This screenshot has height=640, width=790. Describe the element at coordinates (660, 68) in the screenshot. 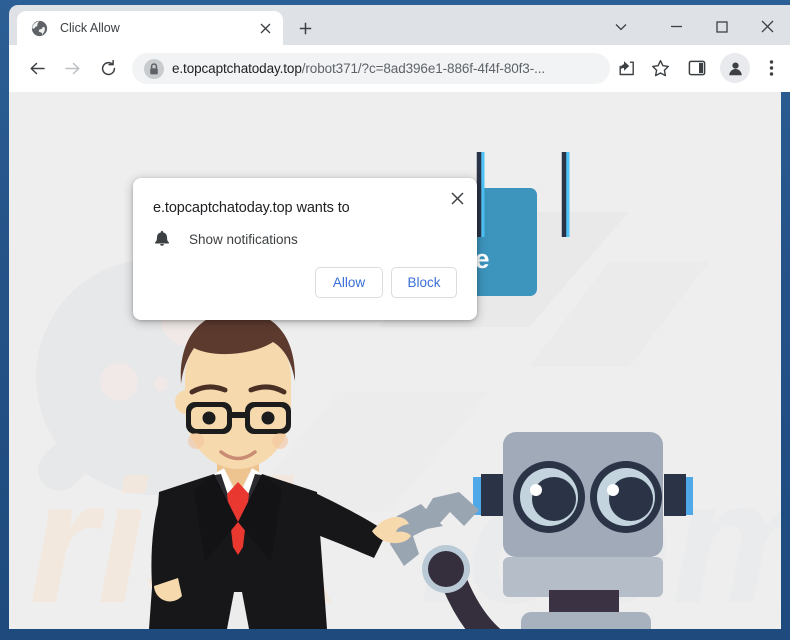

I see `bookmark-star-icon` at that location.